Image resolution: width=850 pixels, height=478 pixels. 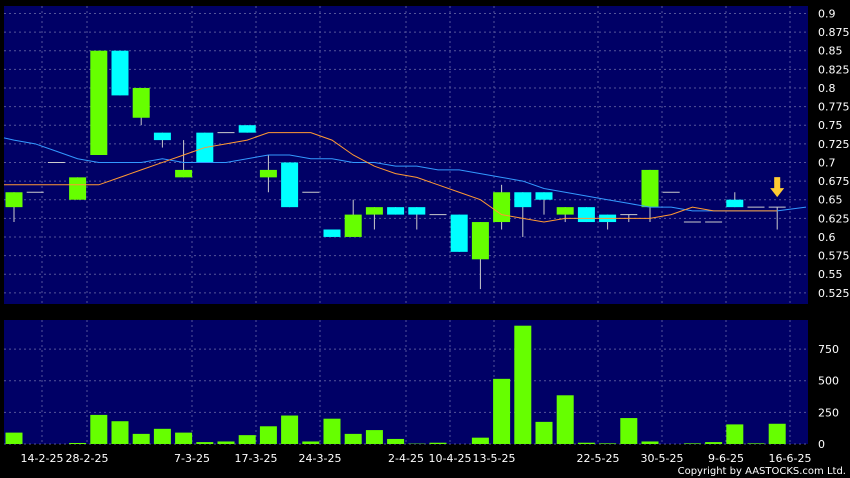 What do you see at coordinates (87, 458) in the screenshot?
I see `date-tick-label: 28-2-25` at bounding box center [87, 458].